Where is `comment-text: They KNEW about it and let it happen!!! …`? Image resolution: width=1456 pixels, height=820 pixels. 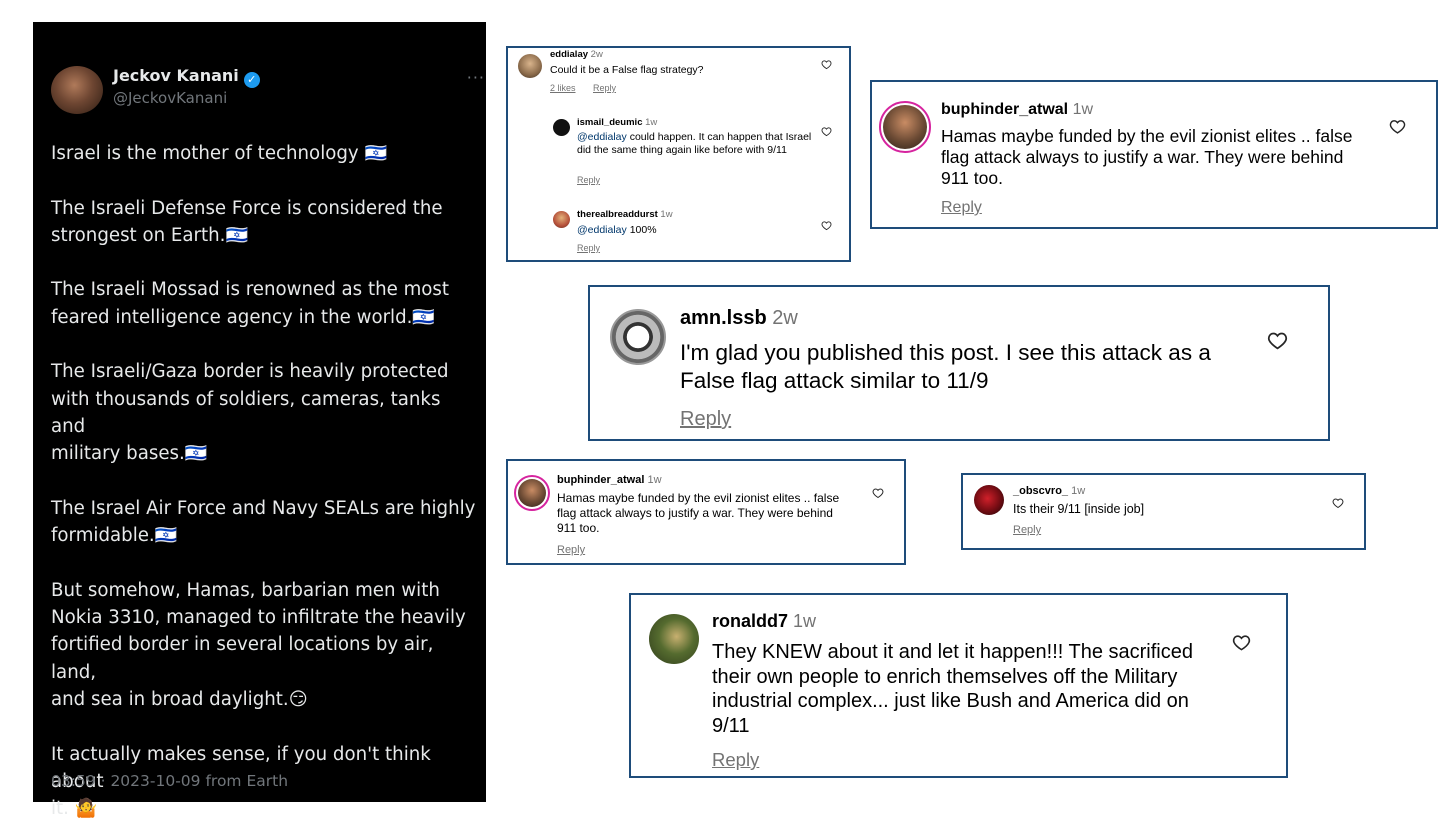 comment-text: They KNEW about it and let it happen!!! … is located at coordinates (952, 689).